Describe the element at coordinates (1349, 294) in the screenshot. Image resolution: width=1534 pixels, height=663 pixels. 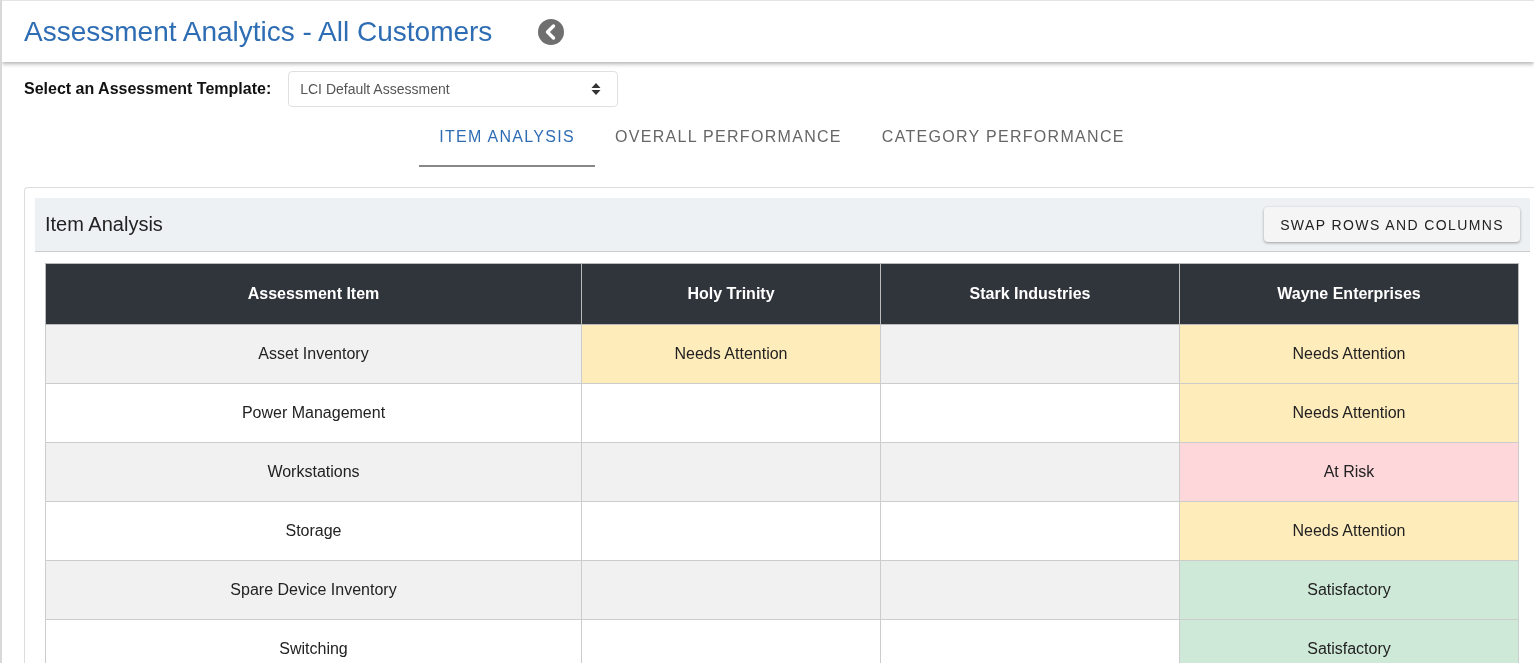
I see `column-header: Wayne Enterprises` at that location.